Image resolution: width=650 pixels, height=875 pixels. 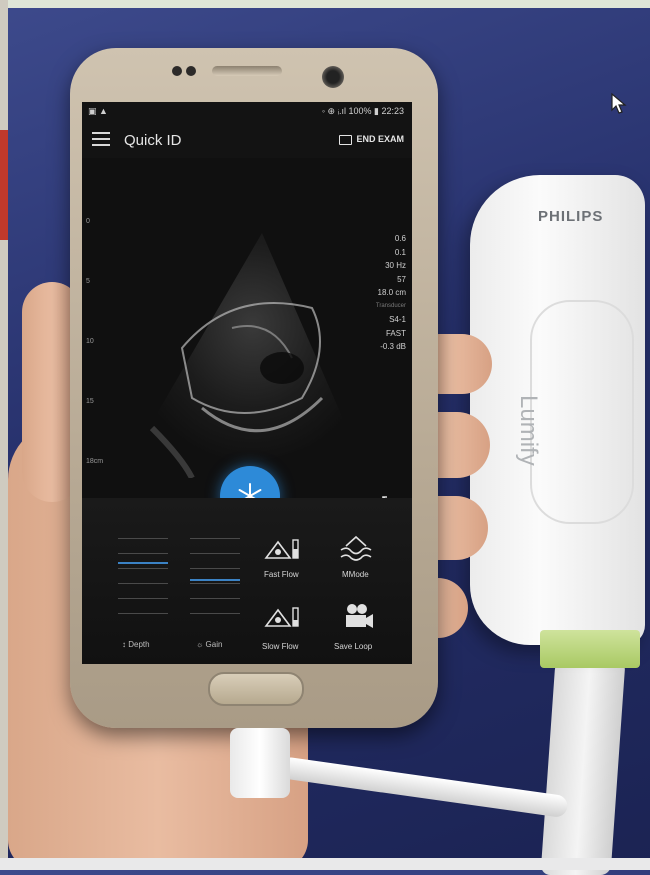 I want to click on usb-cable, so click(x=423, y=787).